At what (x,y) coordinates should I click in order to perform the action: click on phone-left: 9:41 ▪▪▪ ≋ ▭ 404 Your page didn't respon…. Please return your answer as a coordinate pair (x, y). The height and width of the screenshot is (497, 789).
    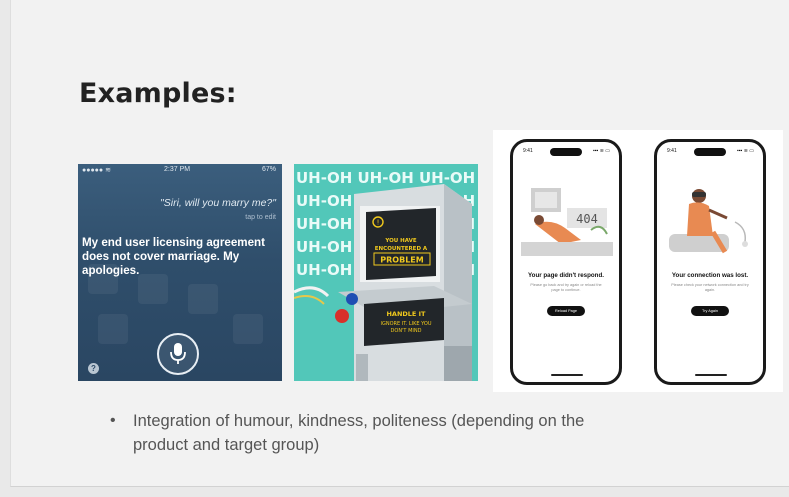
    Looking at the image, I should click on (566, 262).